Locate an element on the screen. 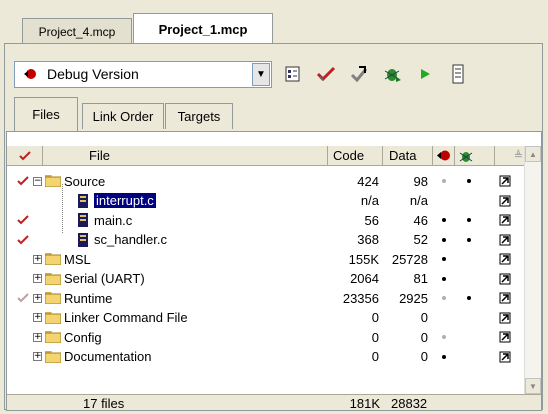 This screenshot has width=548, height=414. tab-targets: Targets is located at coordinates (199, 116).